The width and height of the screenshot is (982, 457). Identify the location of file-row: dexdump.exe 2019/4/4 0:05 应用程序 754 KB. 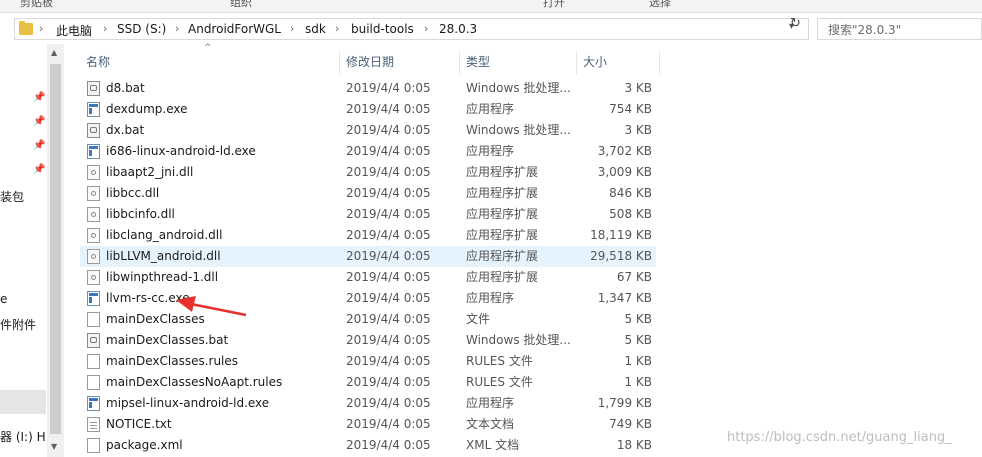
(368, 109).